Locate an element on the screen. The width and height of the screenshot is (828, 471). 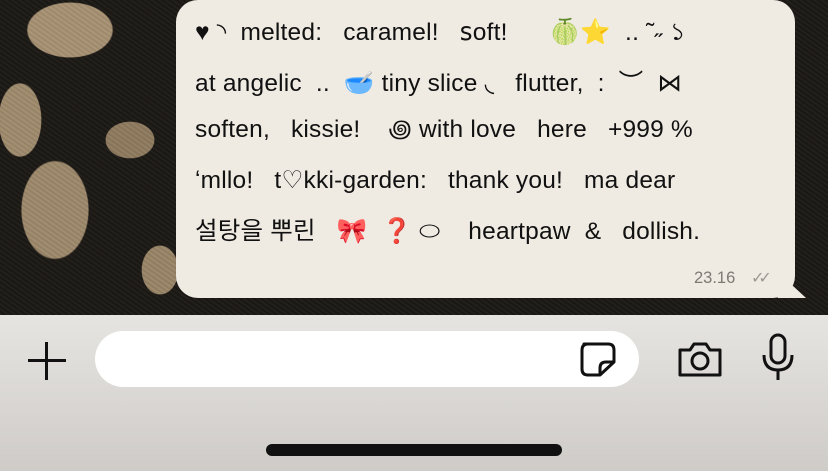
read-receipt-icon: ✓✓ is located at coordinates (761, 278).